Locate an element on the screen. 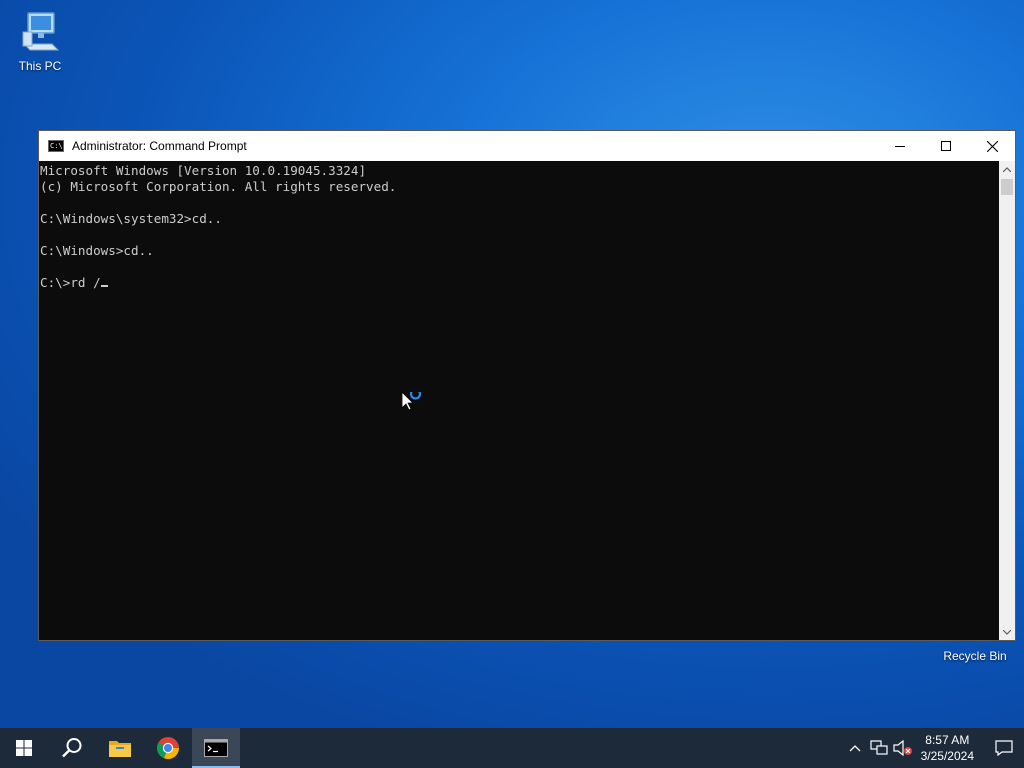 The height and width of the screenshot is (768, 1024). clock: 8:57 AM 3/25/2024 is located at coordinates (949, 748).